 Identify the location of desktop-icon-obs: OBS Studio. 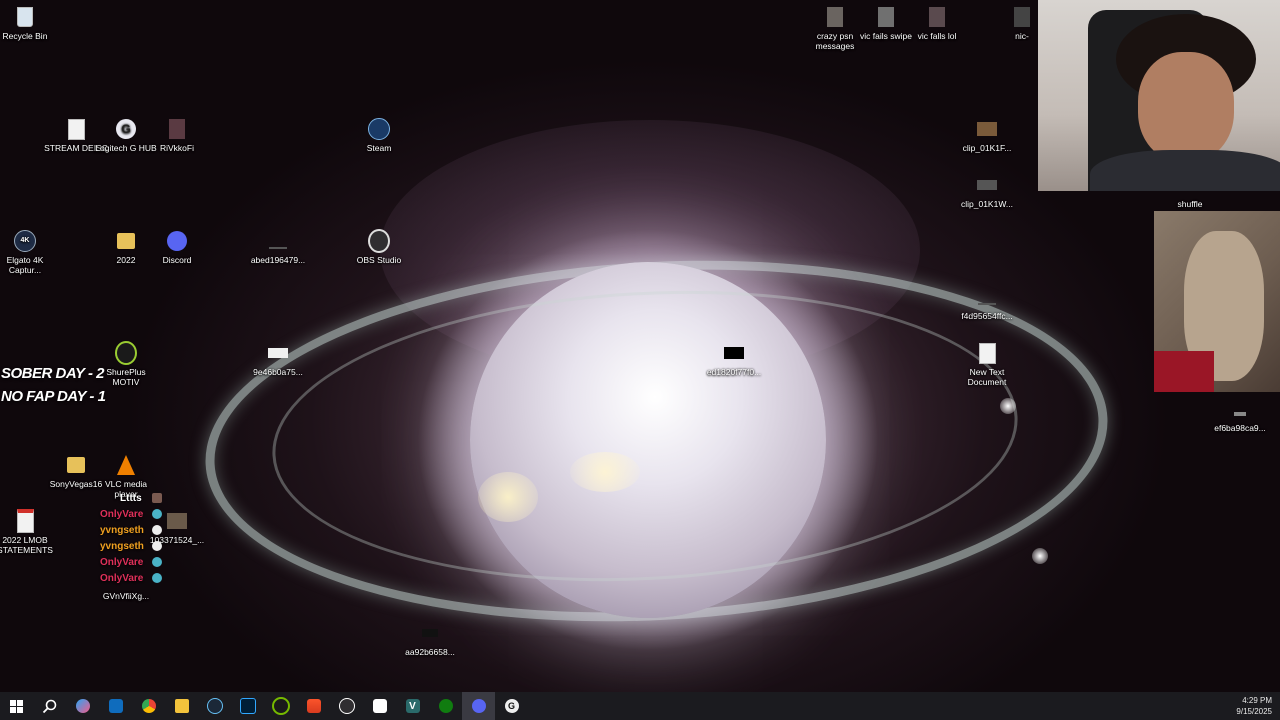
(379, 247).